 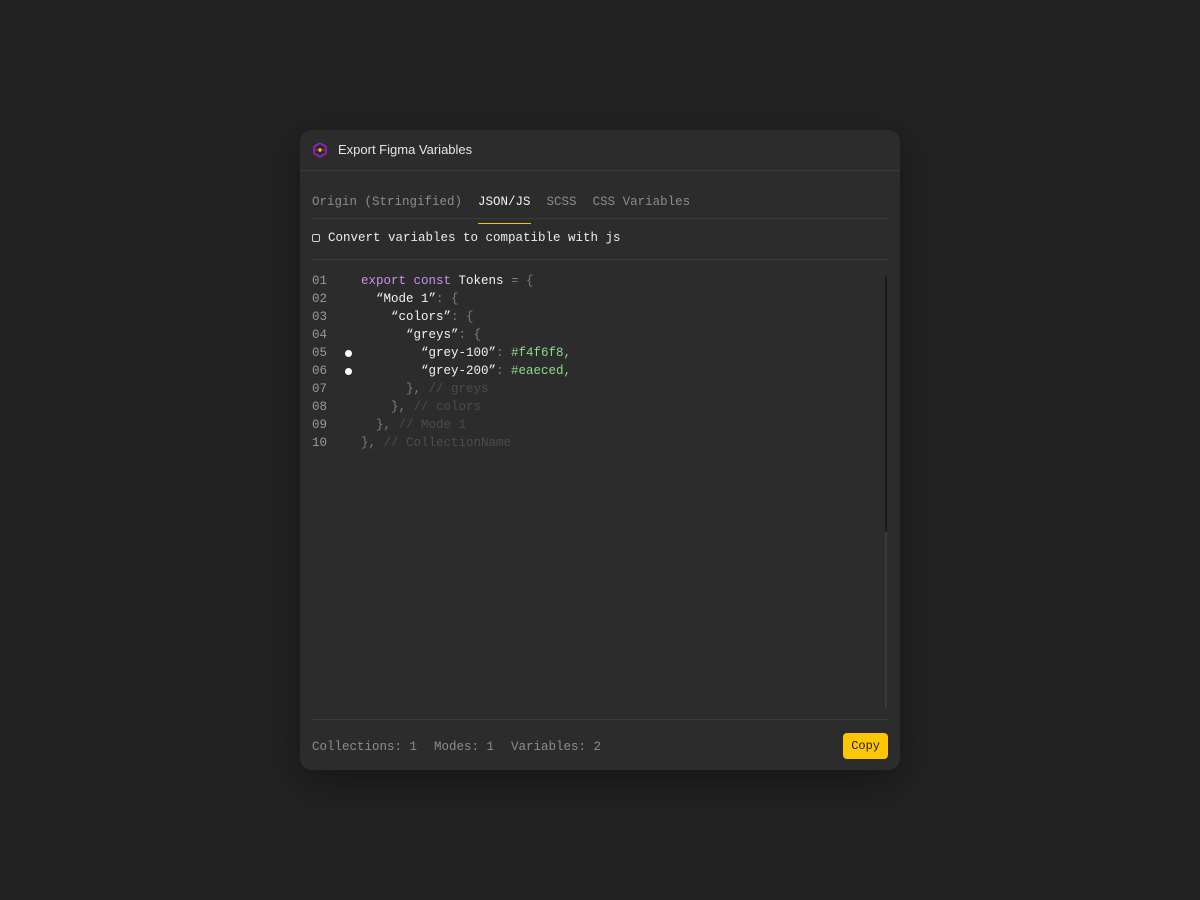 I want to click on collections-count: Collections: 1, so click(x=365, y=747).